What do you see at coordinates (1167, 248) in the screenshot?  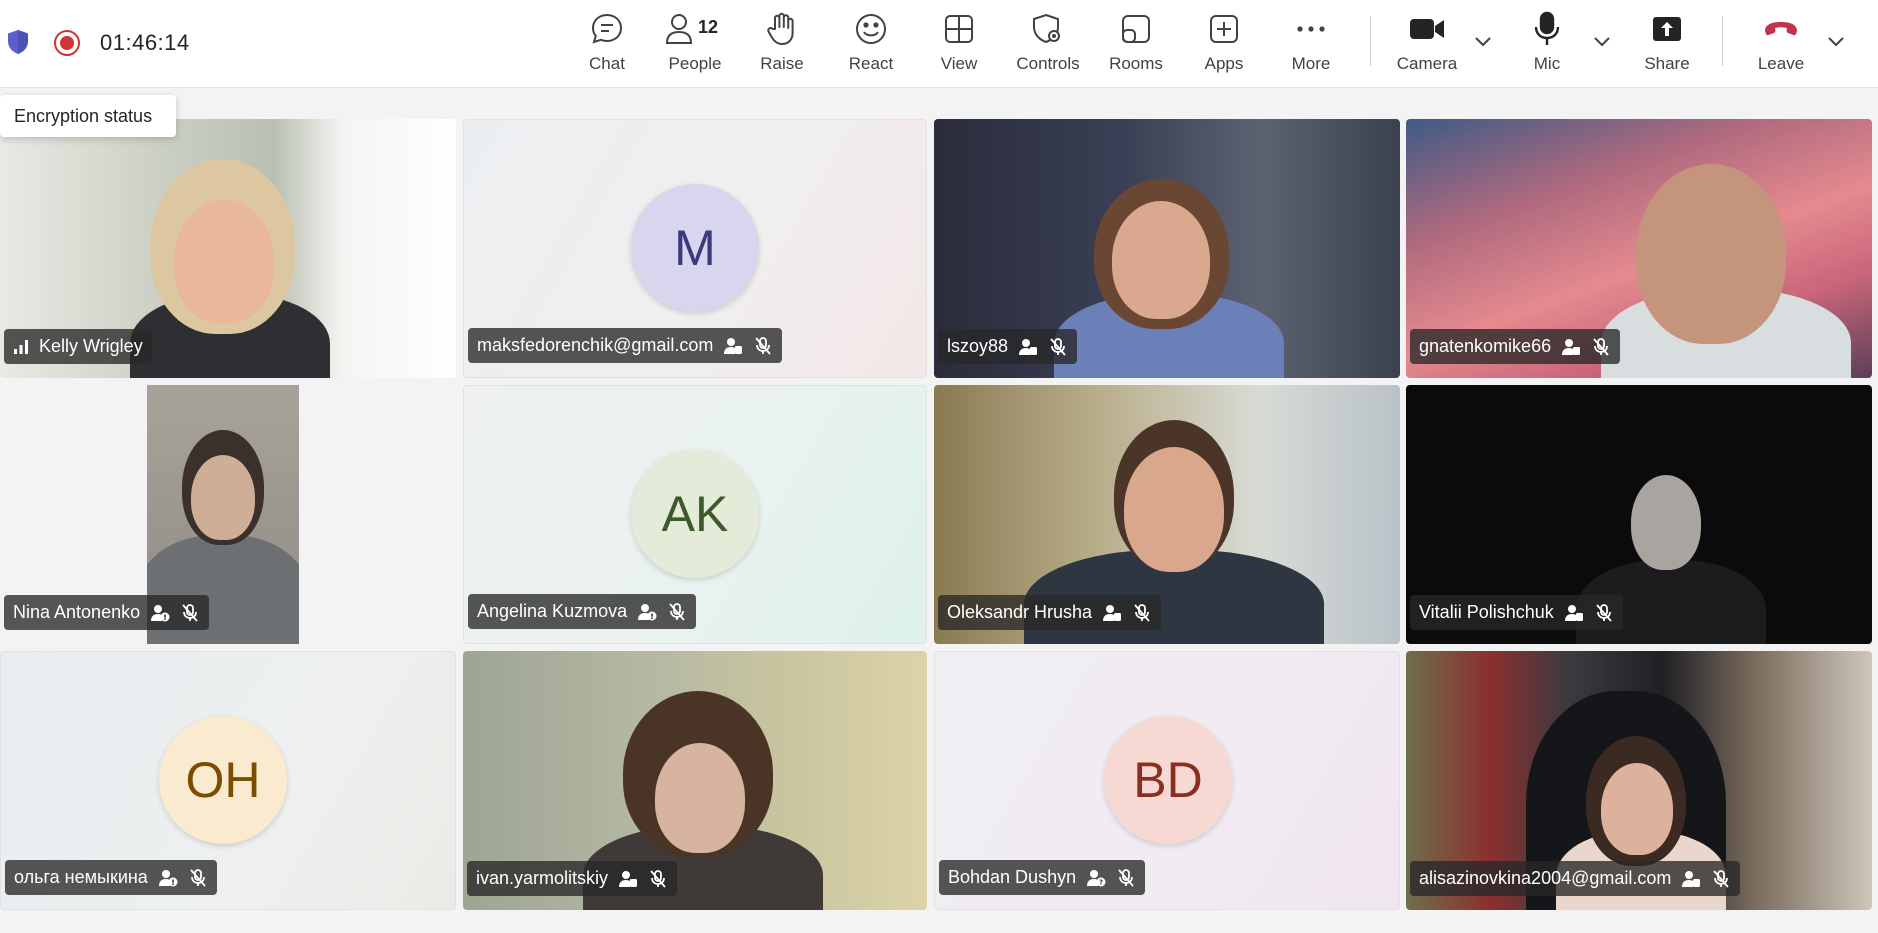 I see `participant-tile: lszoy88` at bounding box center [1167, 248].